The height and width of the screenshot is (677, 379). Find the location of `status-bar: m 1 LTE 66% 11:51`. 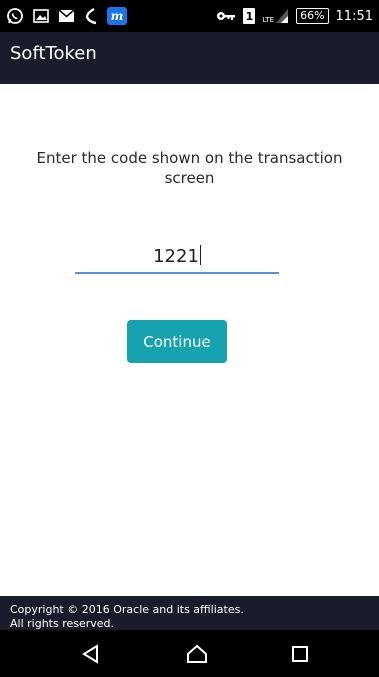

status-bar: m 1 LTE 66% 11:51 is located at coordinates (189, 16).